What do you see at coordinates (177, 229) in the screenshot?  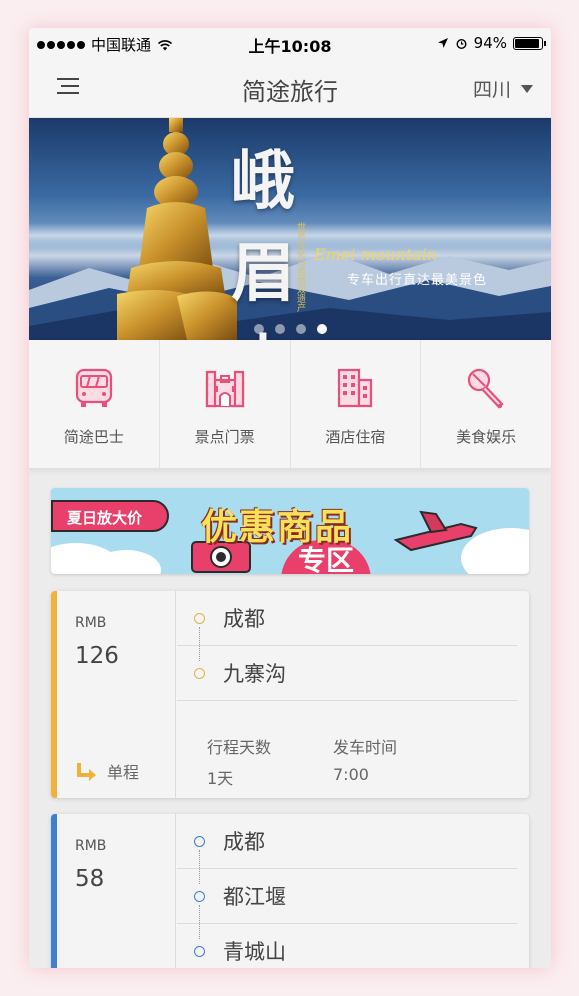 I see `golden-buddha-statue-image` at bounding box center [177, 229].